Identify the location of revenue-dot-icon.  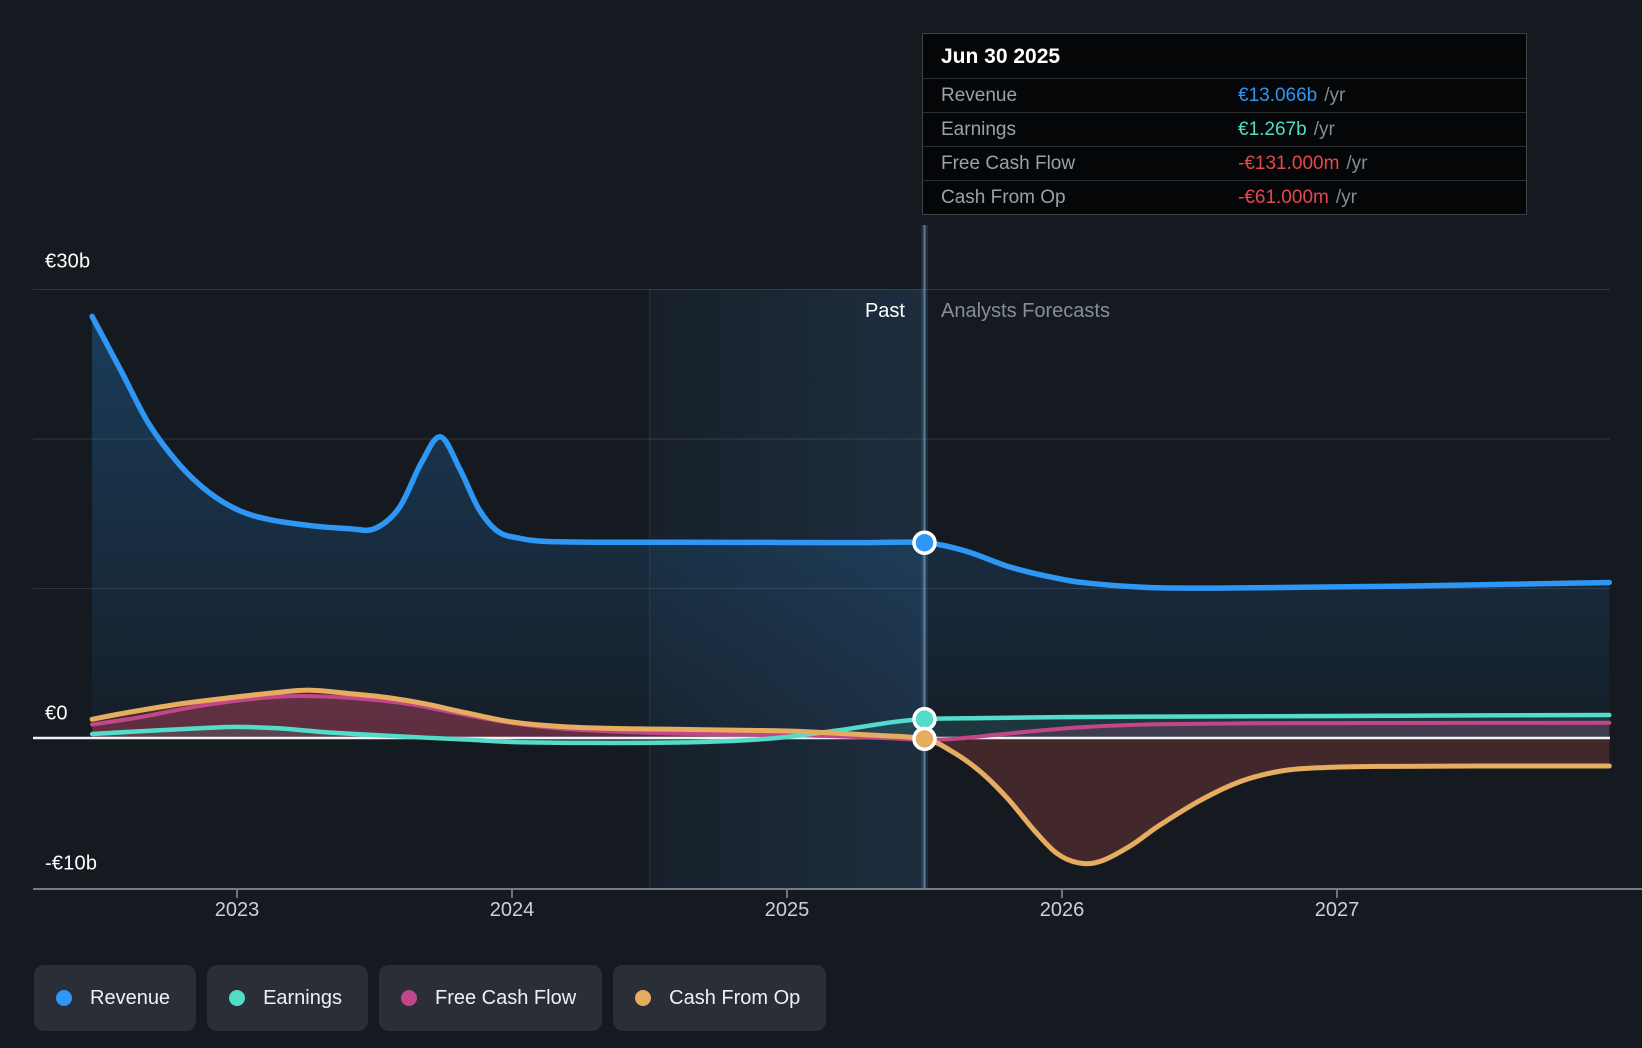
(64, 998).